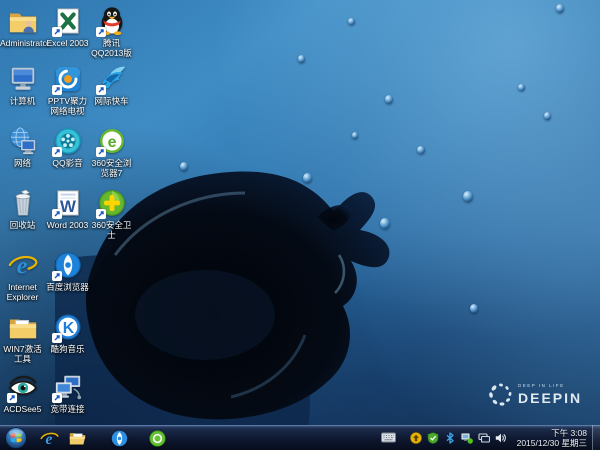 Image resolution: width=600 pixels, height=450 pixels. What do you see at coordinates (22, 409) in the screenshot?
I see `icon-label: ACDSee5` at bounding box center [22, 409].